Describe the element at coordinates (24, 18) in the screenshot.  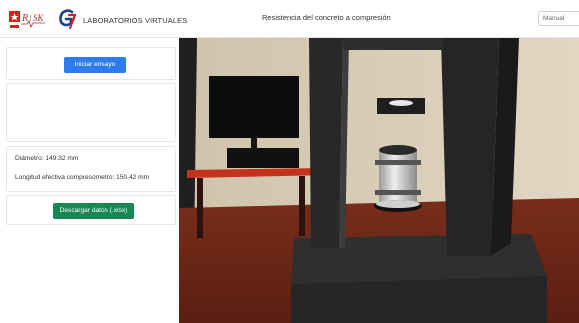
I see `svg-text: R` at that location.